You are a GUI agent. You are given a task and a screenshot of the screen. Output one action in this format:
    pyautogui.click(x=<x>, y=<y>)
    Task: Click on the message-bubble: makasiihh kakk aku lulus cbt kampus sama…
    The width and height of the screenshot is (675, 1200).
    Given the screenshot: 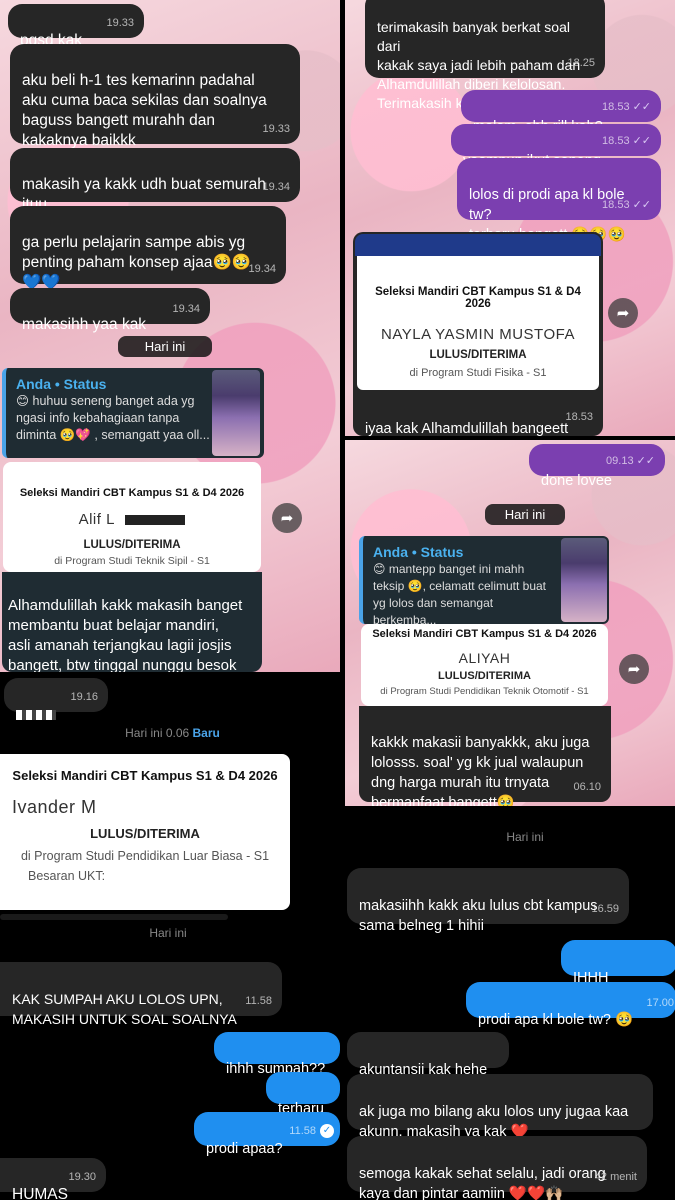 What is the action you would take?
    pyautogui.click(x=488, y=901)
    